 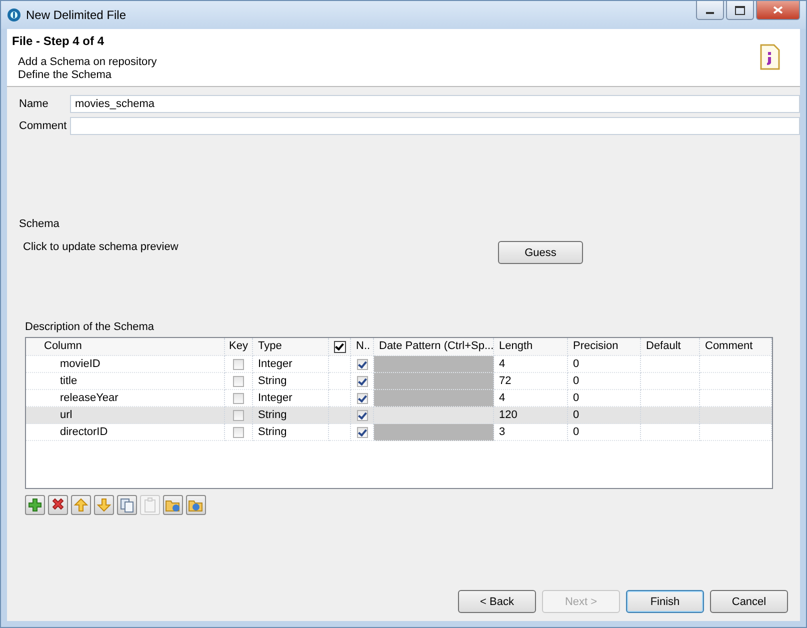 I want to click on step-title: File - Step 4 of 4, so click(x=59, y=41).